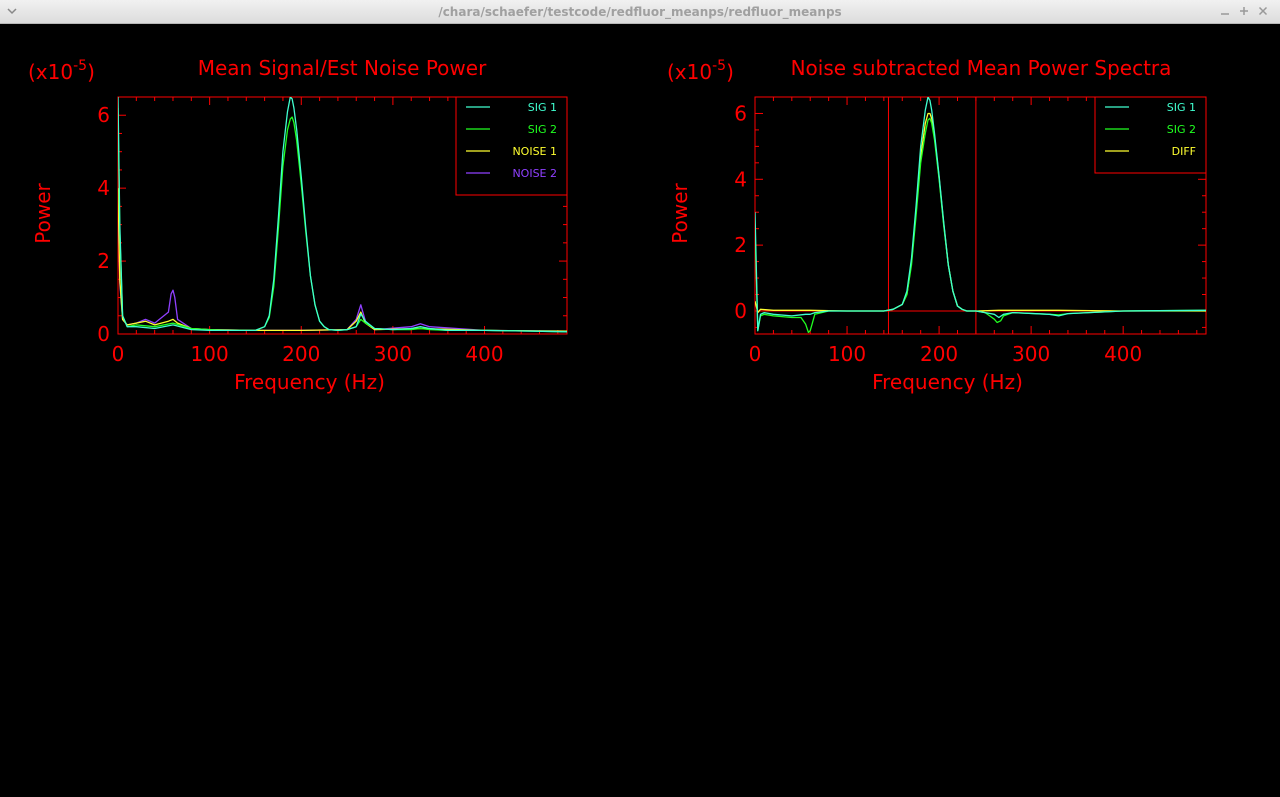  What do you see at coordinates (981, 68) in the screenshot?
I see `chart-title: Noise subtracted Mean Power Spectra` at bounding box center [981, 68].